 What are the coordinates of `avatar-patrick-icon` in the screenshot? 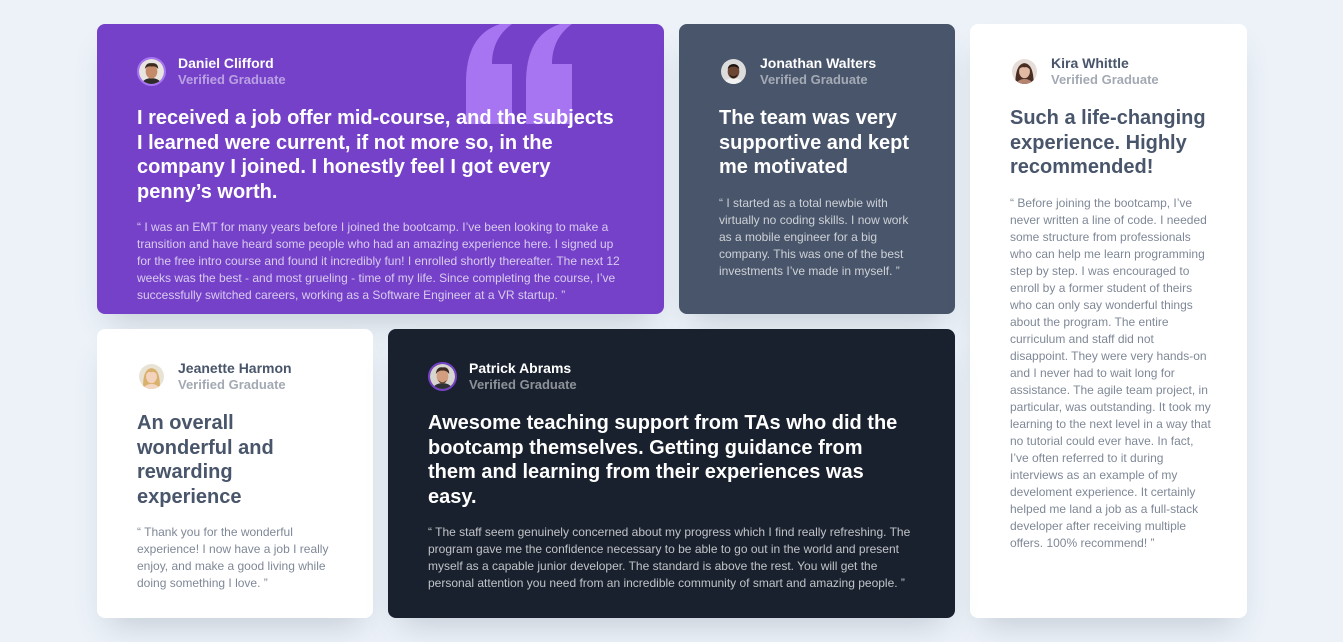 It's located at (442, 376).